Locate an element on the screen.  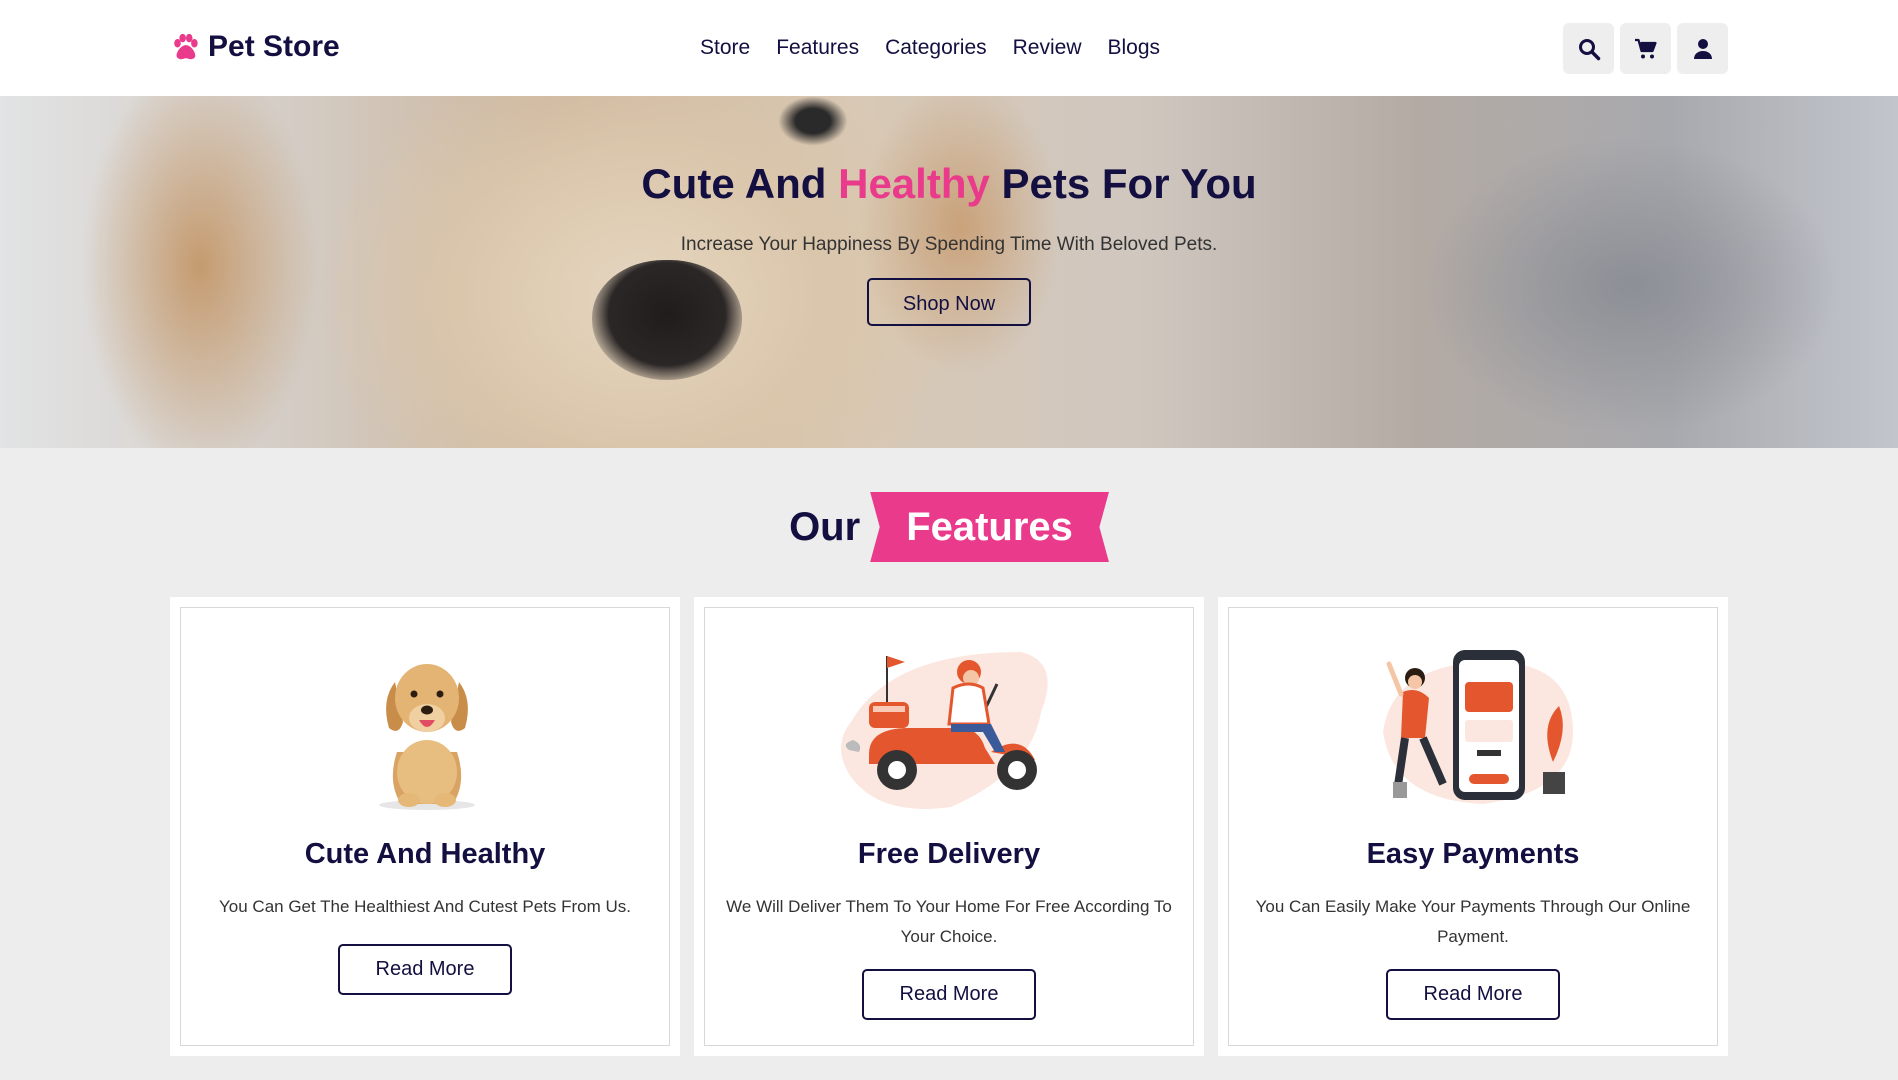
hero-title: Cute And Healthy Pets For You is located at coordinates (949, 184).